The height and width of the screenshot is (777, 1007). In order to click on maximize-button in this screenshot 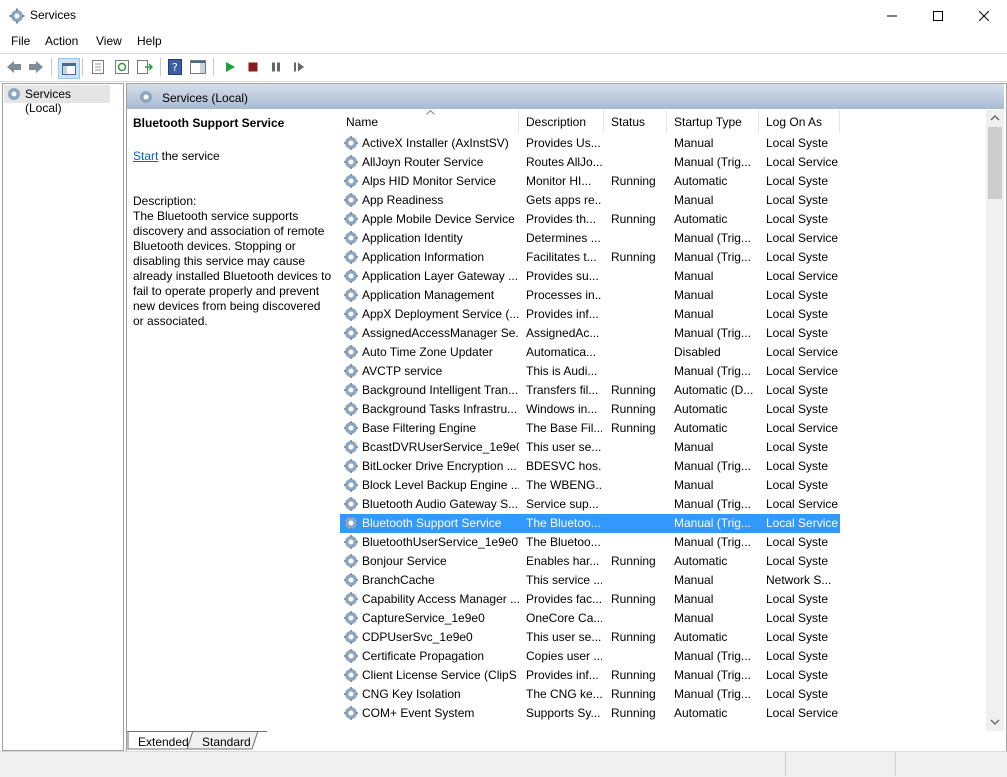, I will do `click(938, 15)`.